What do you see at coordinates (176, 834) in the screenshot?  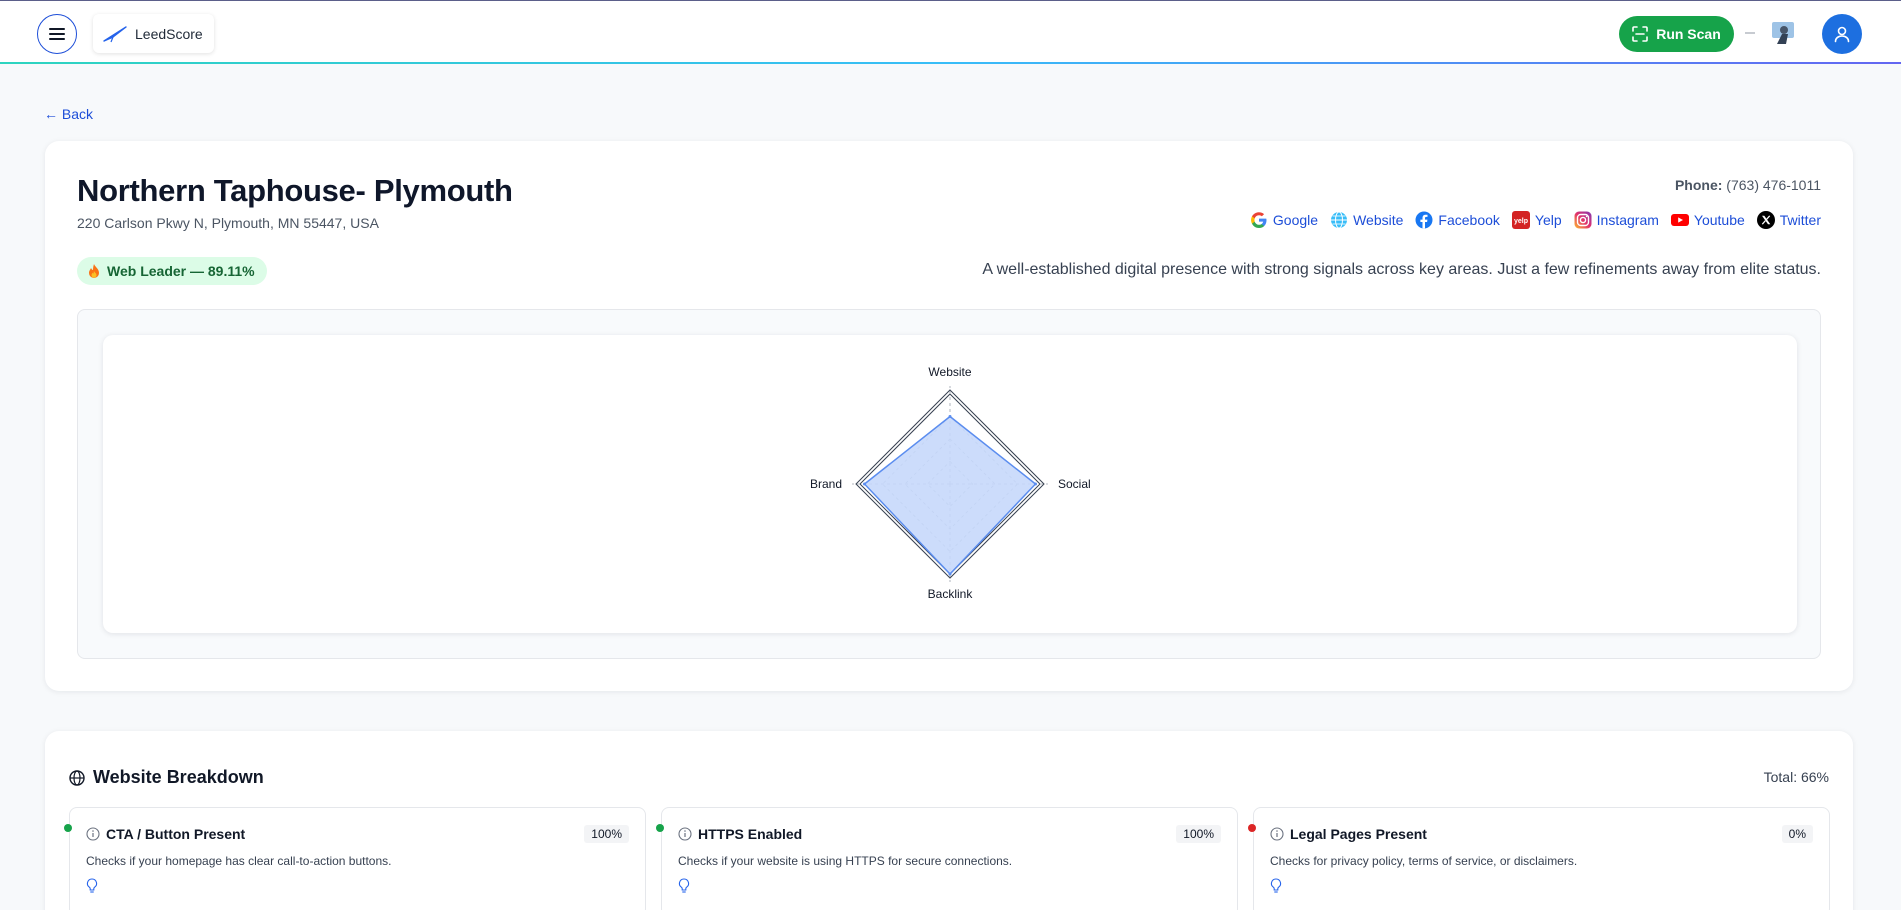 I see `check-title: CTA / Button Present` at bounding box center [176, 834].